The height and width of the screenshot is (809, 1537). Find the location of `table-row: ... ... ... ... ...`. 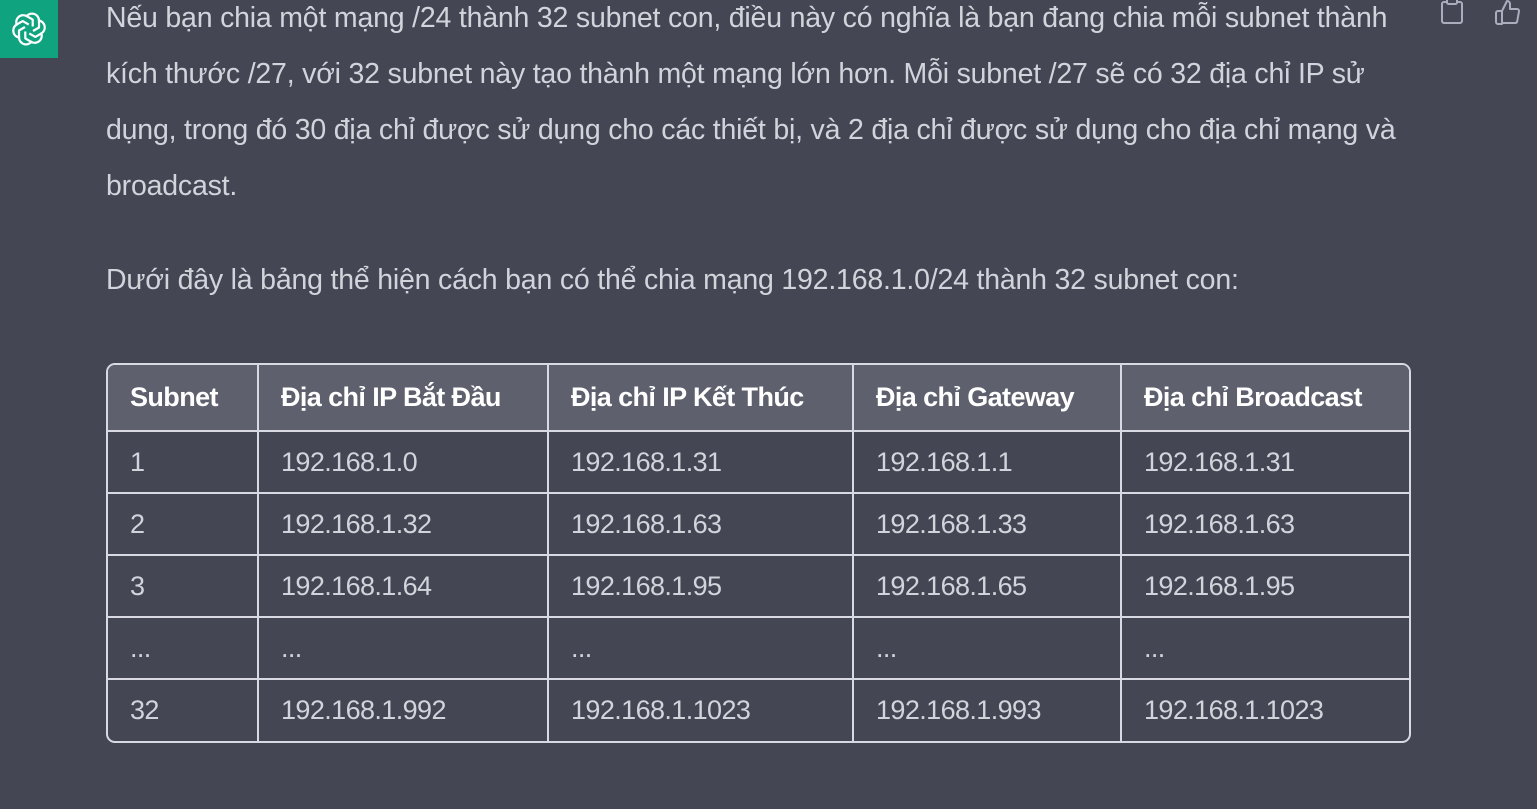

table-row: ... ... ... ... ... is located at coordinates (758, 648).